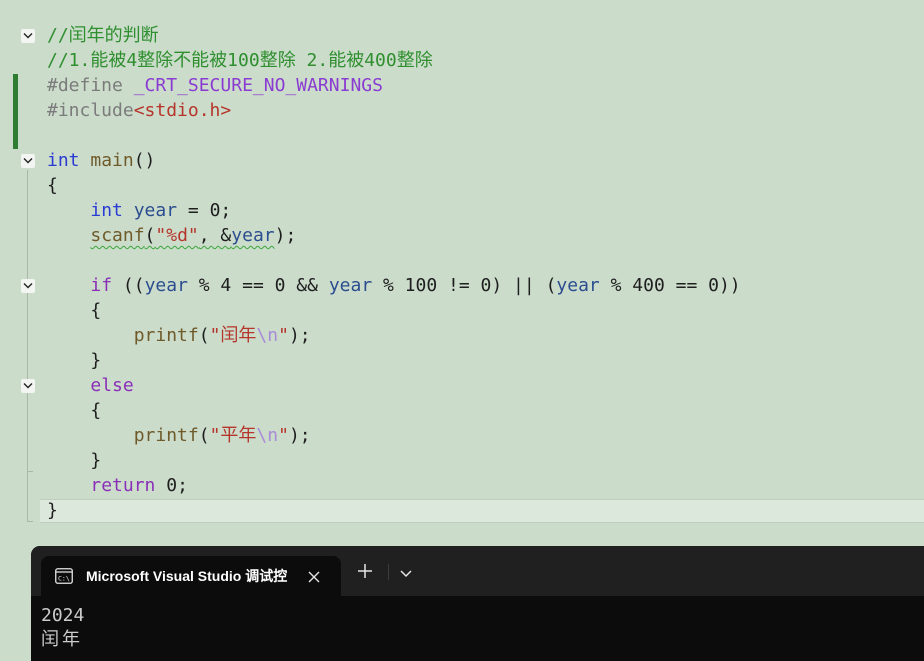 This screenshot has width=924, height=661. I want to click on string-literal: "闰年, so click(233, 335).